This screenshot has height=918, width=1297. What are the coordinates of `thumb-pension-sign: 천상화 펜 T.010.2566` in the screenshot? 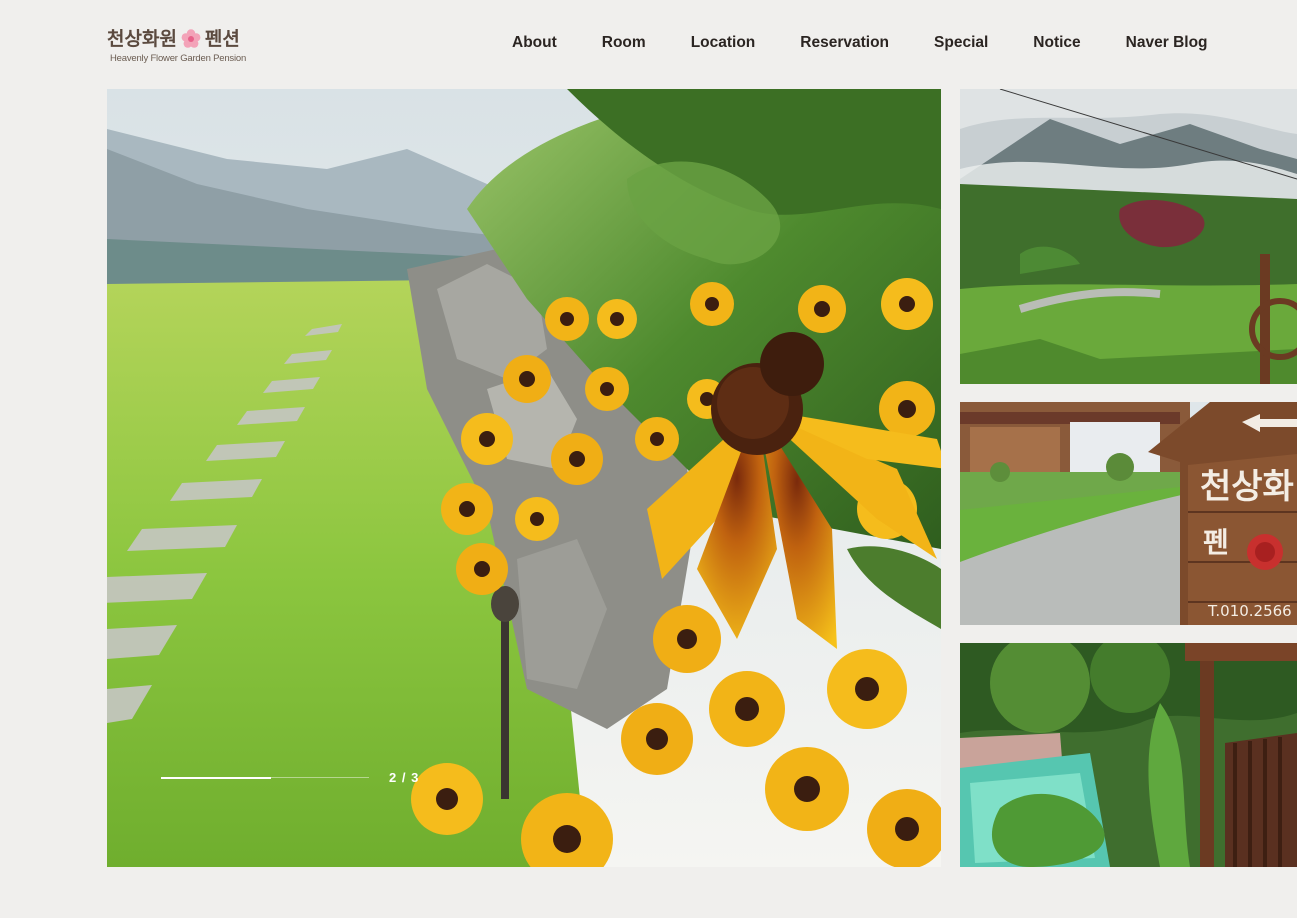 It's located at (1128, 513).